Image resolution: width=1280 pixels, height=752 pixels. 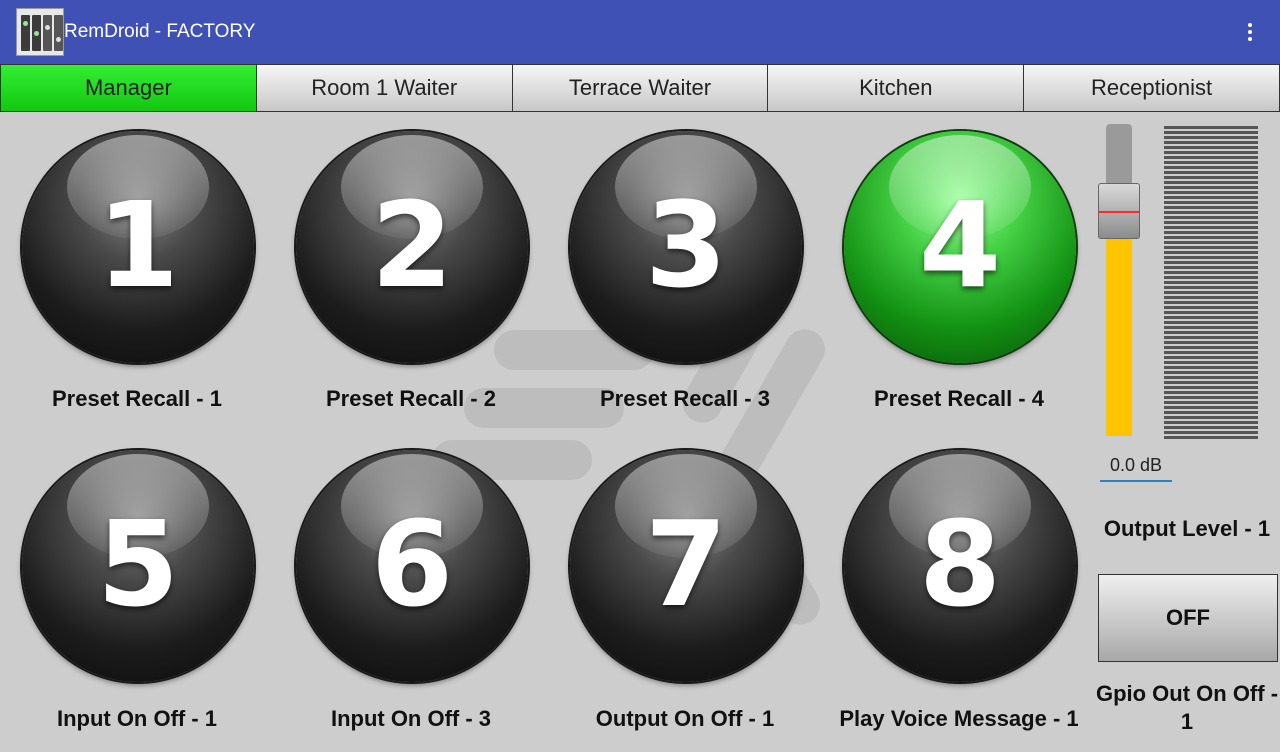 What do you see at coordinates (959, 398) in the screenshot?
I see `preset-recall-4-label: Preset Recall - 4` at bounding box center [959, 398].